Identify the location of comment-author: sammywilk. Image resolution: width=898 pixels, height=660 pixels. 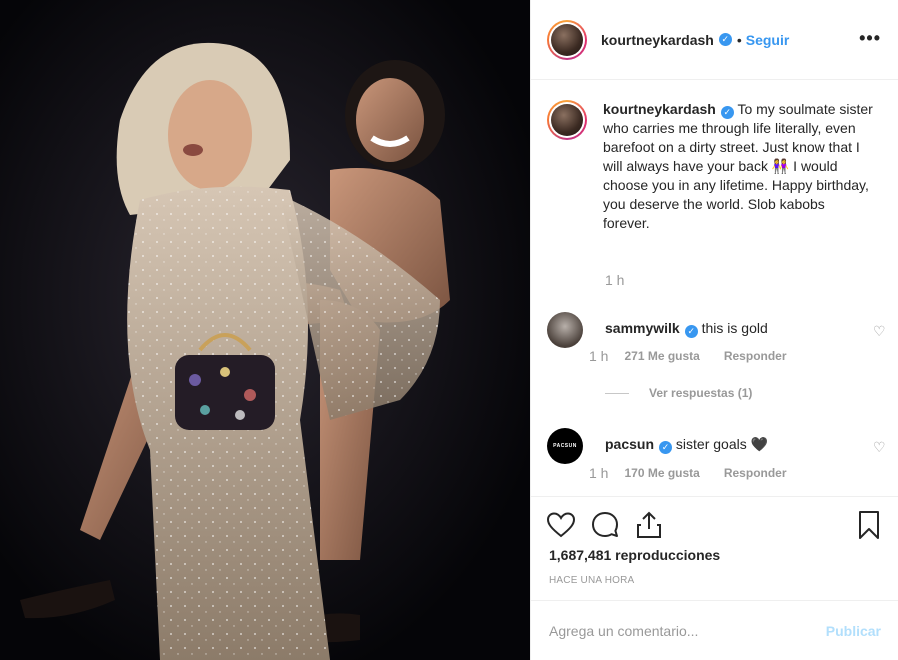
(642, 328).